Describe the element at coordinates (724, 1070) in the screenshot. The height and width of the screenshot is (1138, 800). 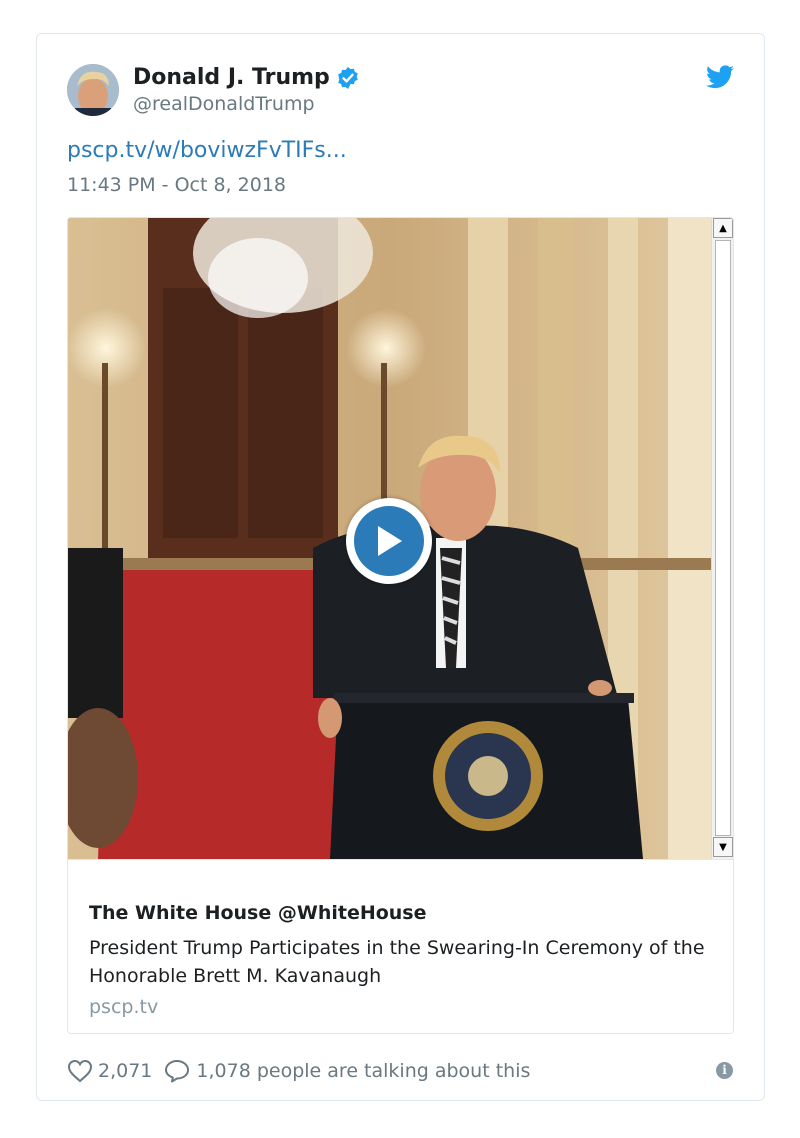
I see `info-icon: i` at that location.